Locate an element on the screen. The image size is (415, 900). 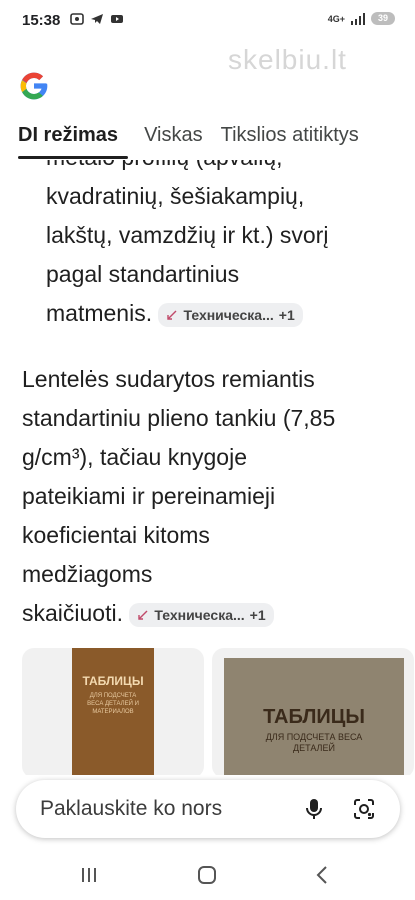
text-line: metalo profilių (apvalių, is located at coordinates (211, 168).